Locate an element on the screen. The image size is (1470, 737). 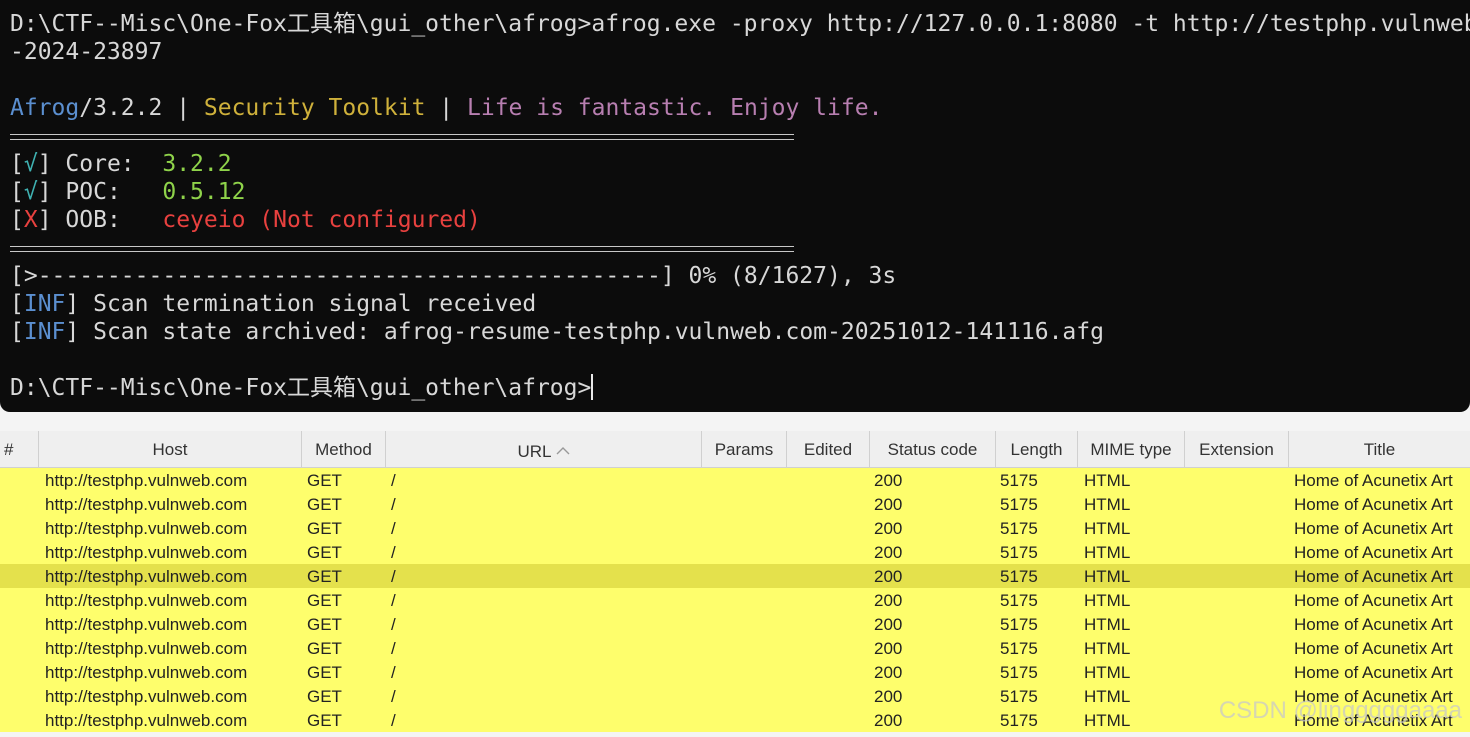
column-header-mime-type: MIME type is located at coordinates (1131, 449).